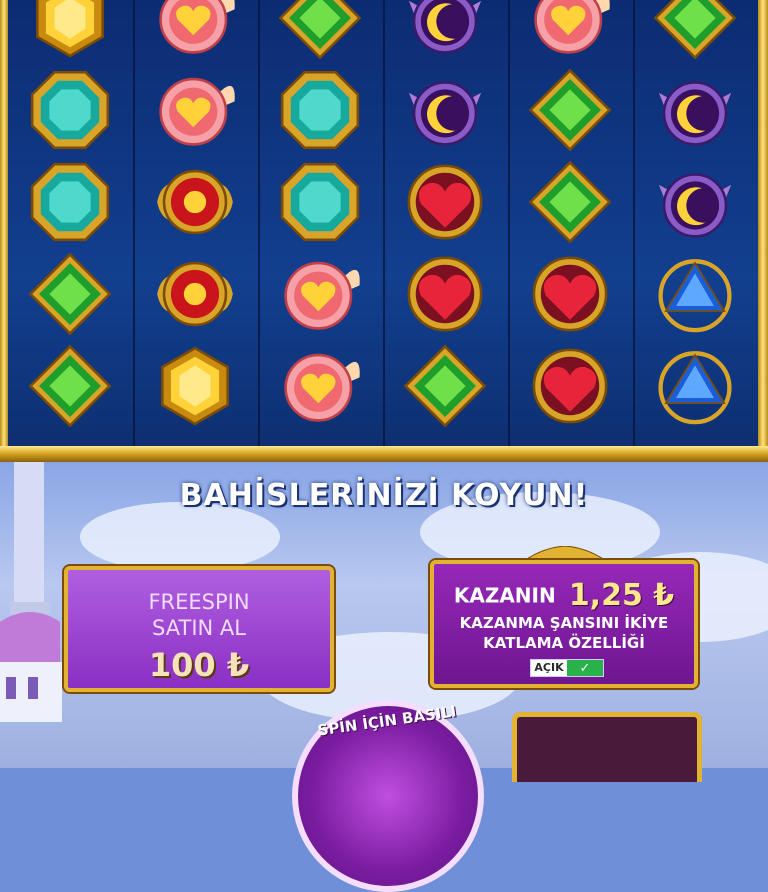  What do you see at coordinates (564, 643) in the screenshot?
I see `double-chance-description-line2: KATLAMA ÖZELLİĞİ` at bounding box center [564, 643].